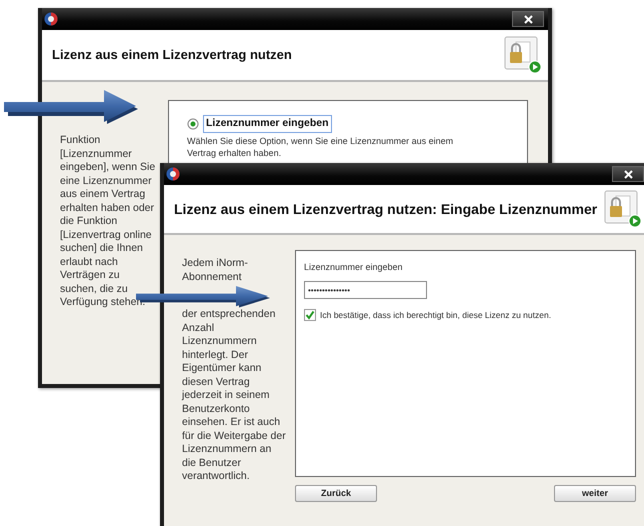 The height and width of the screenshot is (526, 644). Describe the element at coordinates (310, 314) in the screenshot. I see `checkbox` at that location.